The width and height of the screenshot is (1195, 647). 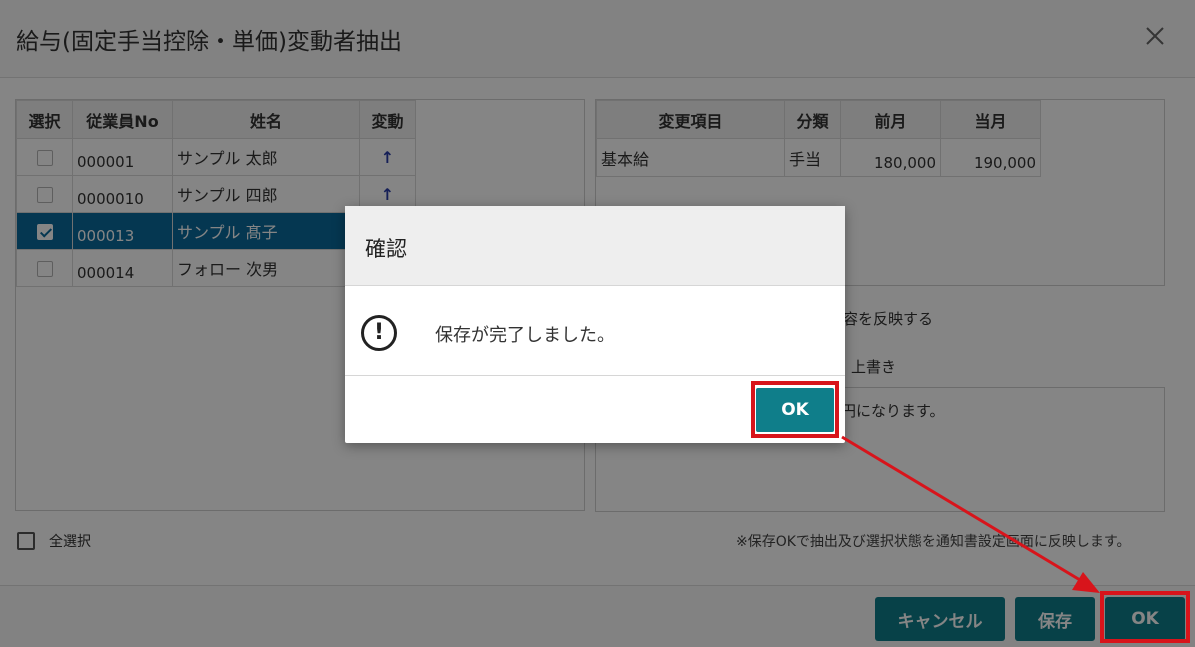 I want to click on modal-message: 保存が完了しました。, so click(x=525, y=335).